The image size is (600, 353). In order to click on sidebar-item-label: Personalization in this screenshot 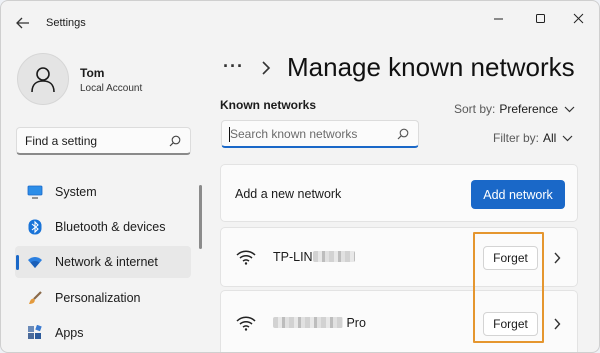, I will do `click(98, 298)`.